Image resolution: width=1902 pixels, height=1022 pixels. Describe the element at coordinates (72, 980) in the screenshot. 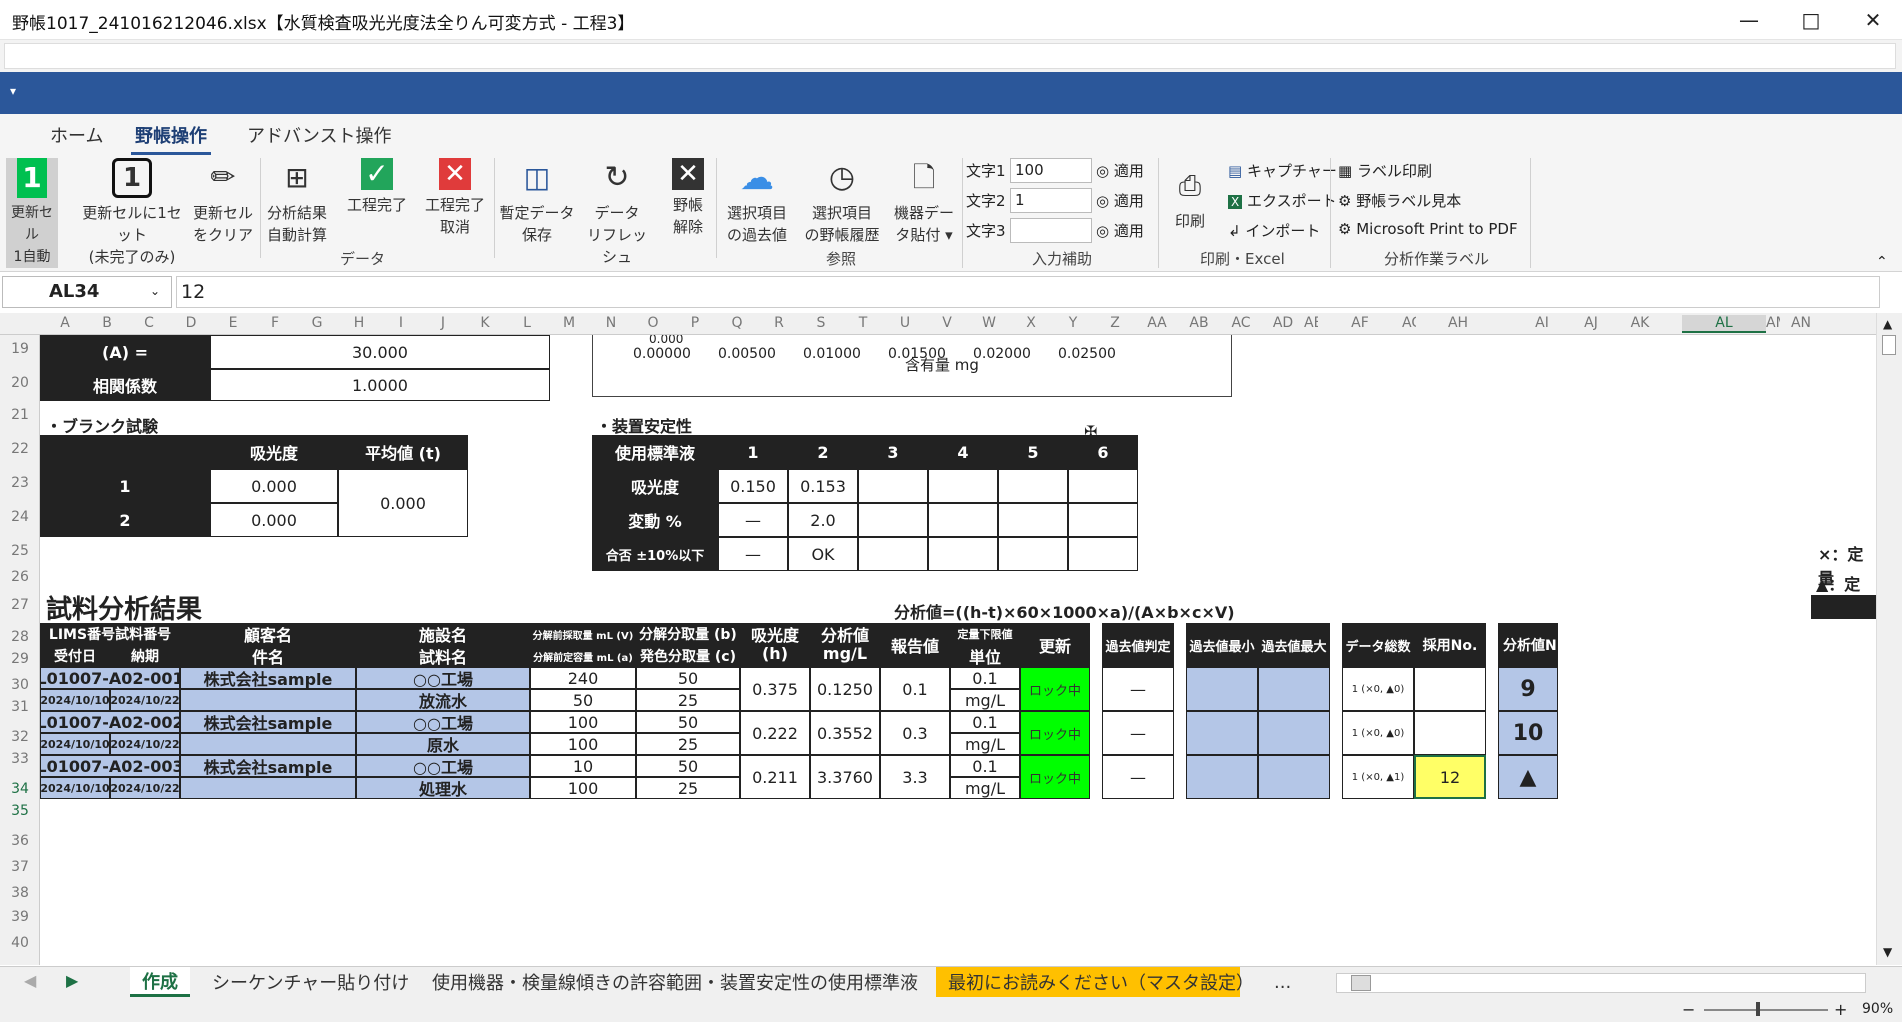

I see `next-sheet-icon: ▶` at that location.